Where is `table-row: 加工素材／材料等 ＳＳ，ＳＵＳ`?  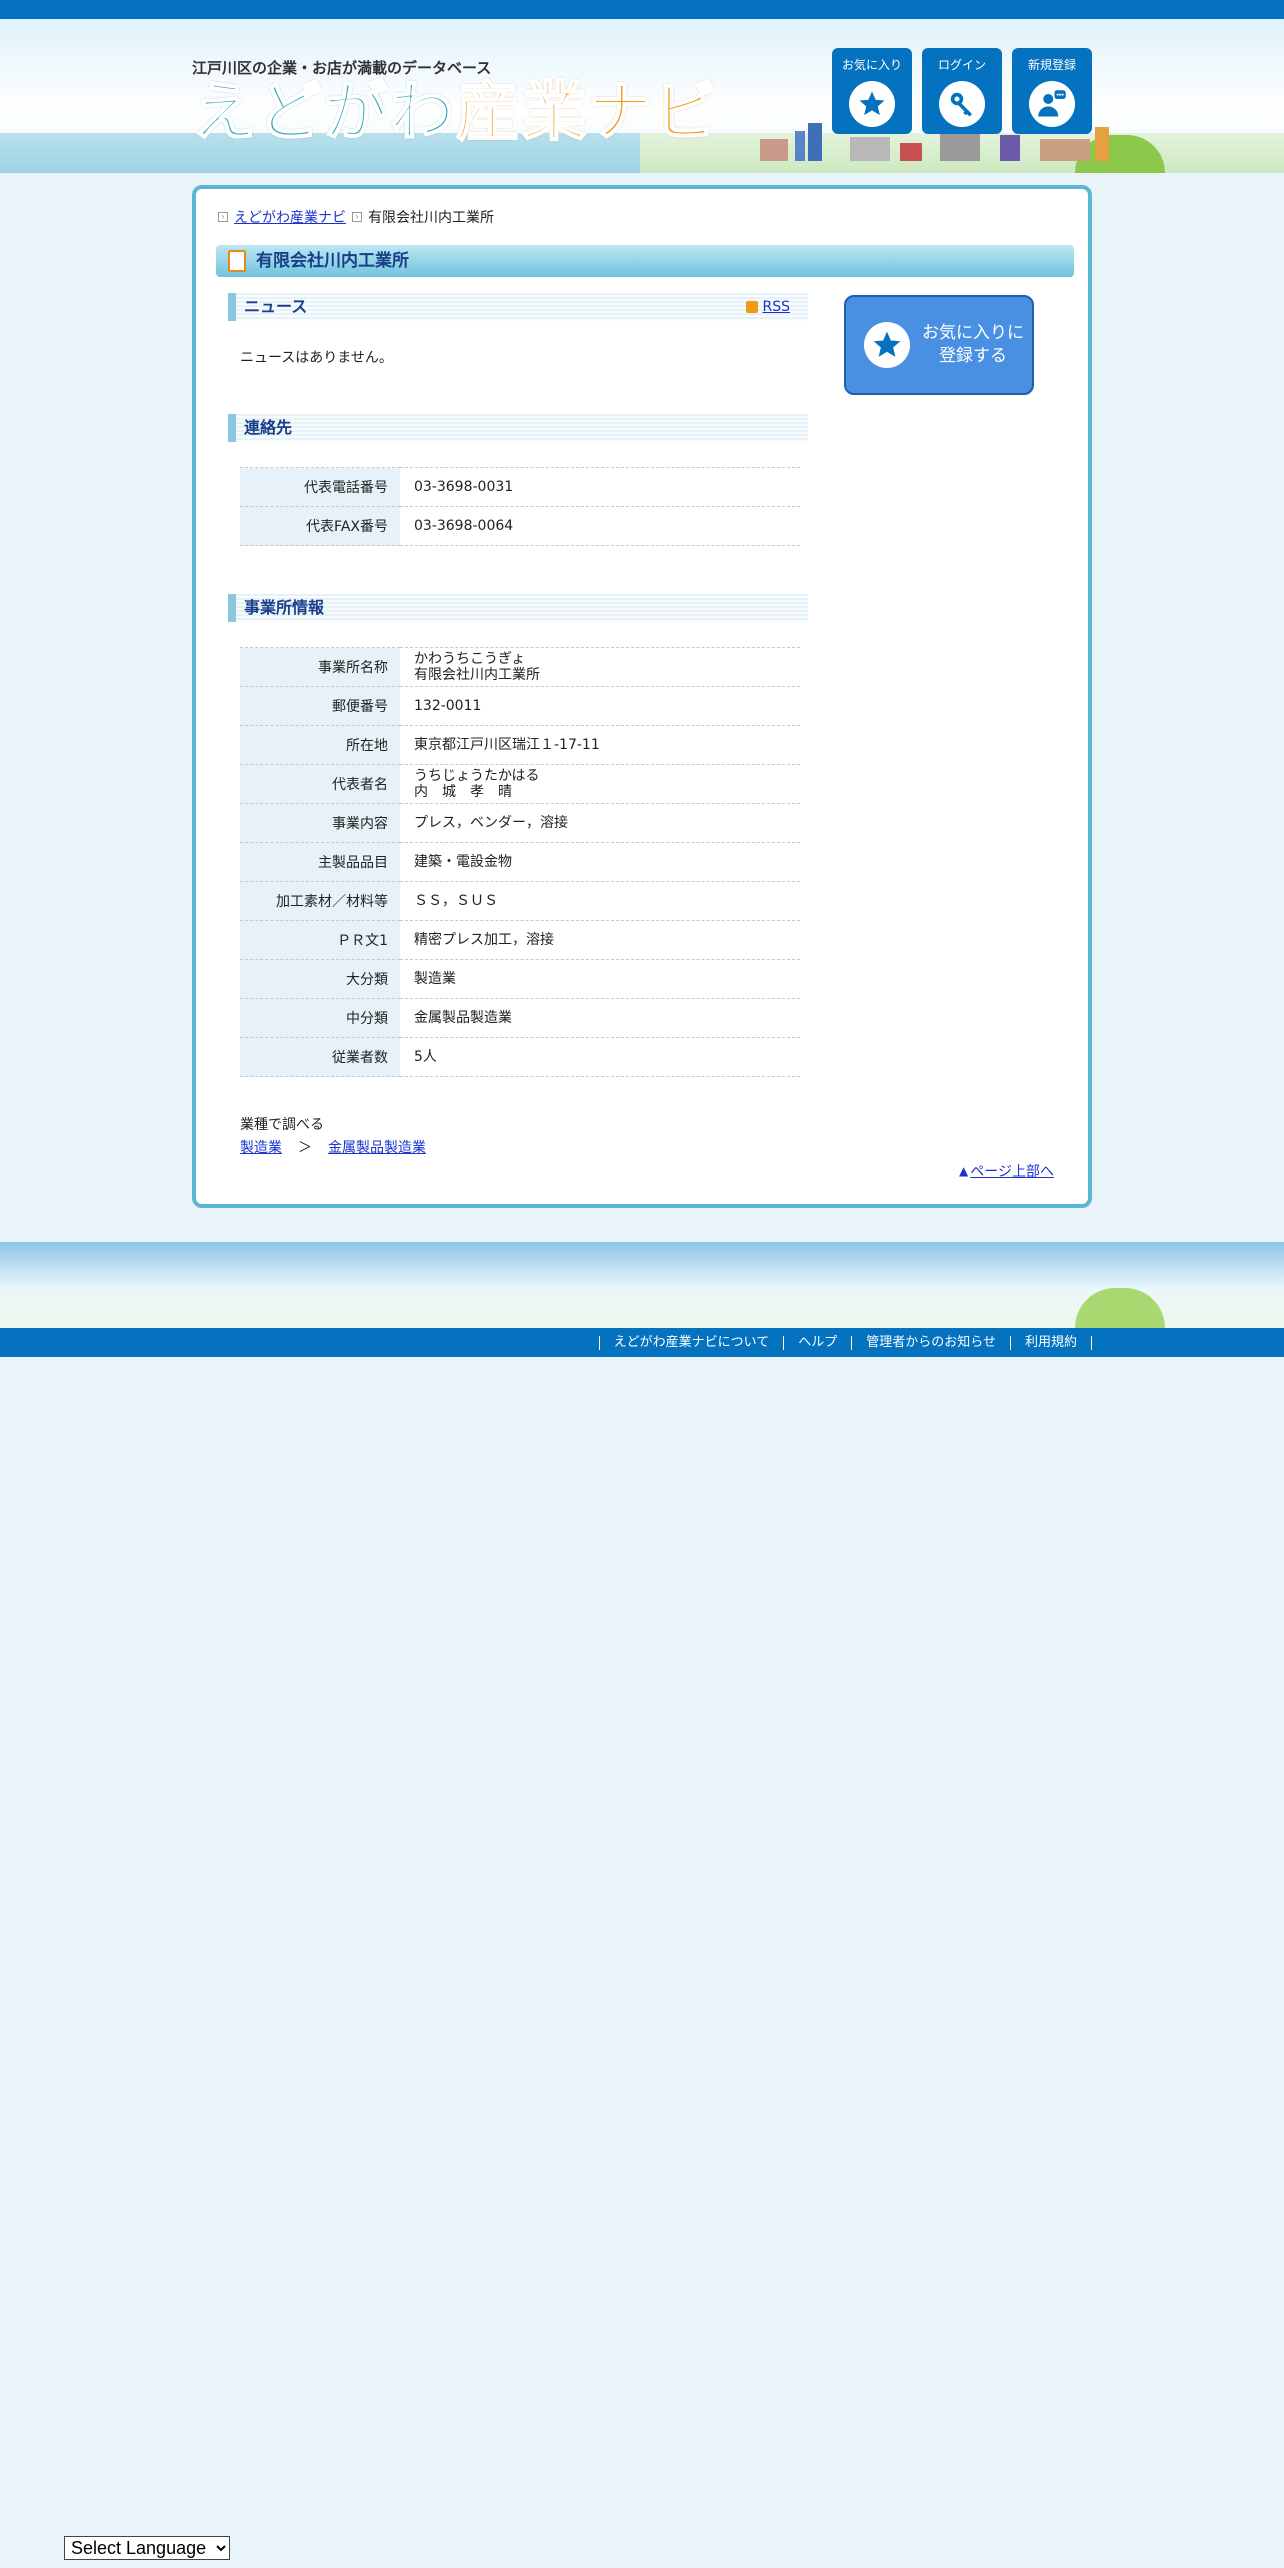
table-row: 加工素材／材料等 ＳＳ，ＳＵＳ is located at coordinates (520, 901).